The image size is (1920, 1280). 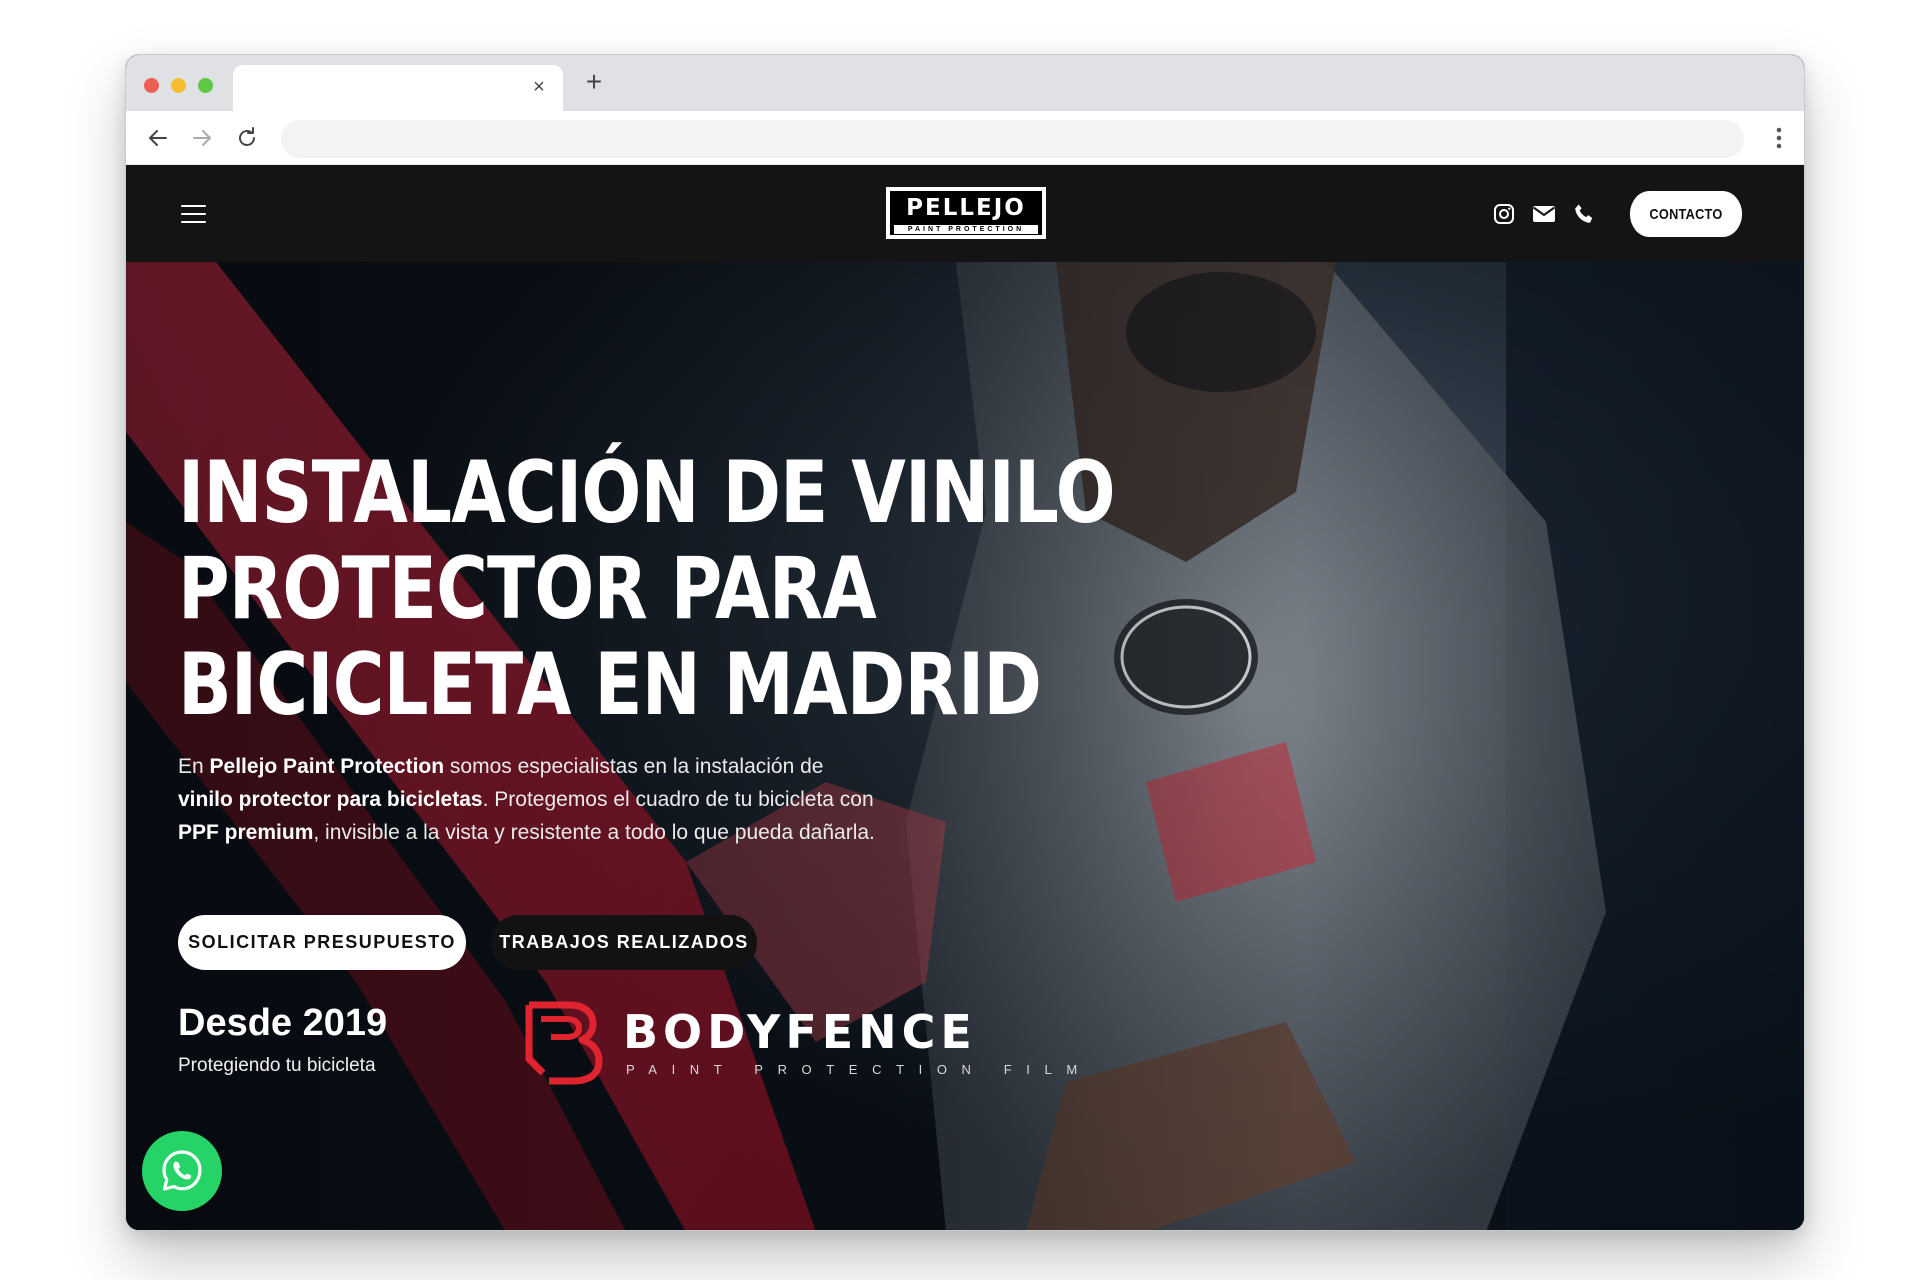 I want to click on browser-toolbar, so click(x=965, y=138).